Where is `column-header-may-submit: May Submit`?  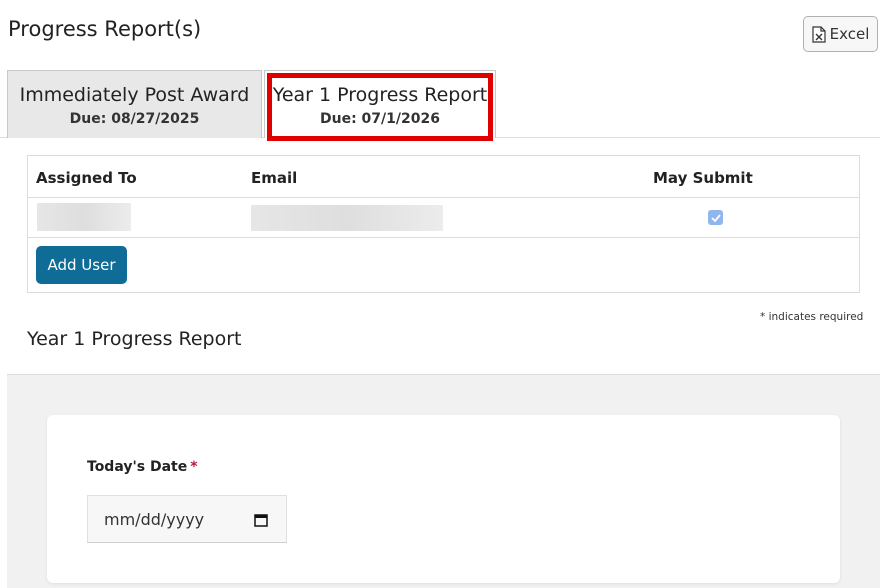 column-header-may-submit: May Submit is located at coordinates (703, 178).